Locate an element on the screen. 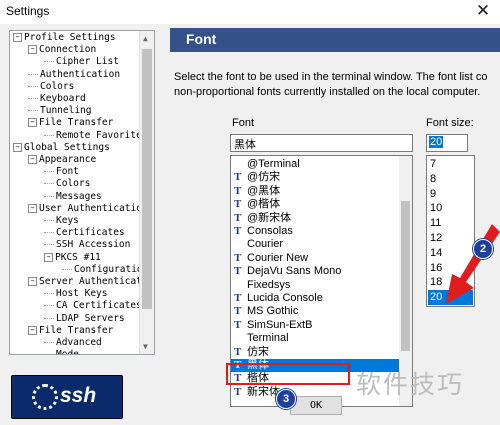 The image size is (500, 425). tree-item-label: User Authenticatio is located at coordinates (90, 208).